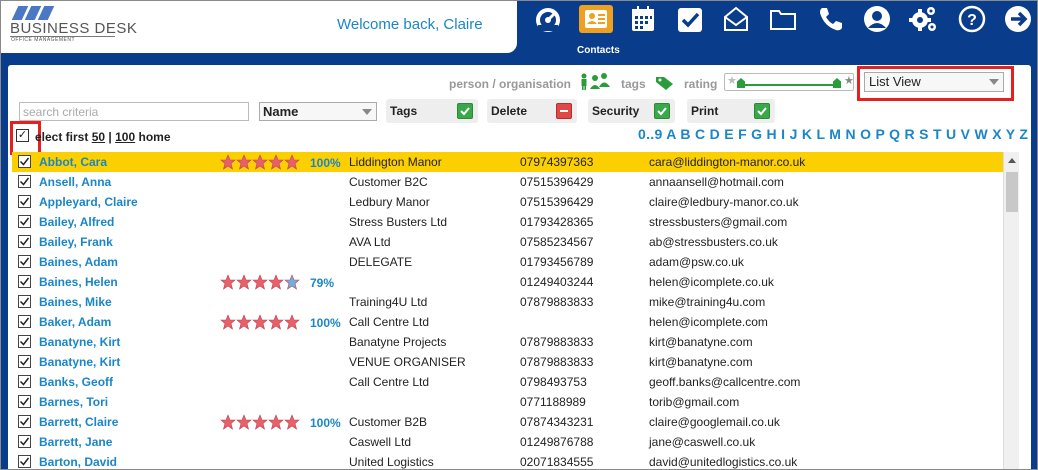  Describe the element at coordinates (73, 162) in the screenshot. I see `contact-name-link: Abbot, Cara` at that location.